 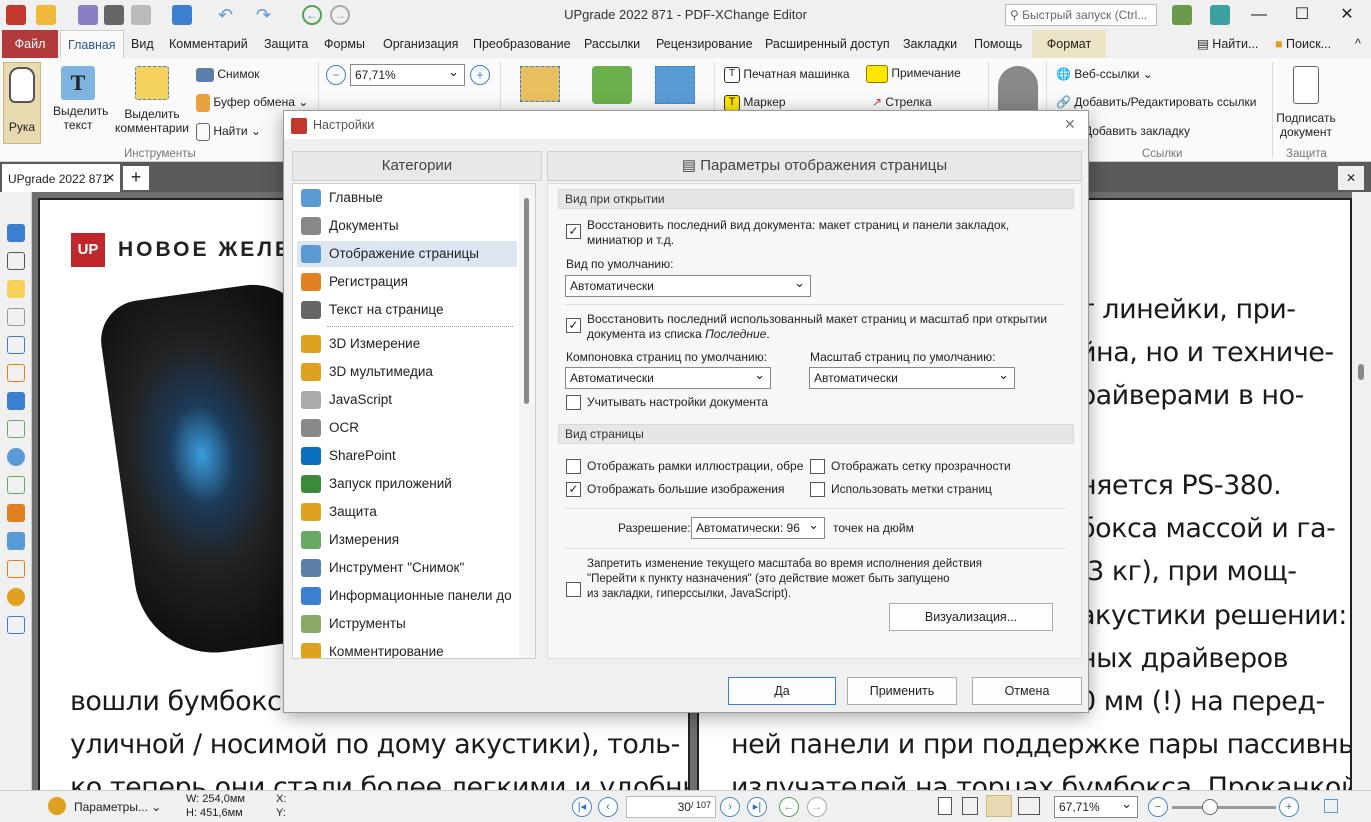 What do you see at coordinates (136, 178) in the screenshot?
I see `new-tab-button: +` at bounding box center [136, 178].